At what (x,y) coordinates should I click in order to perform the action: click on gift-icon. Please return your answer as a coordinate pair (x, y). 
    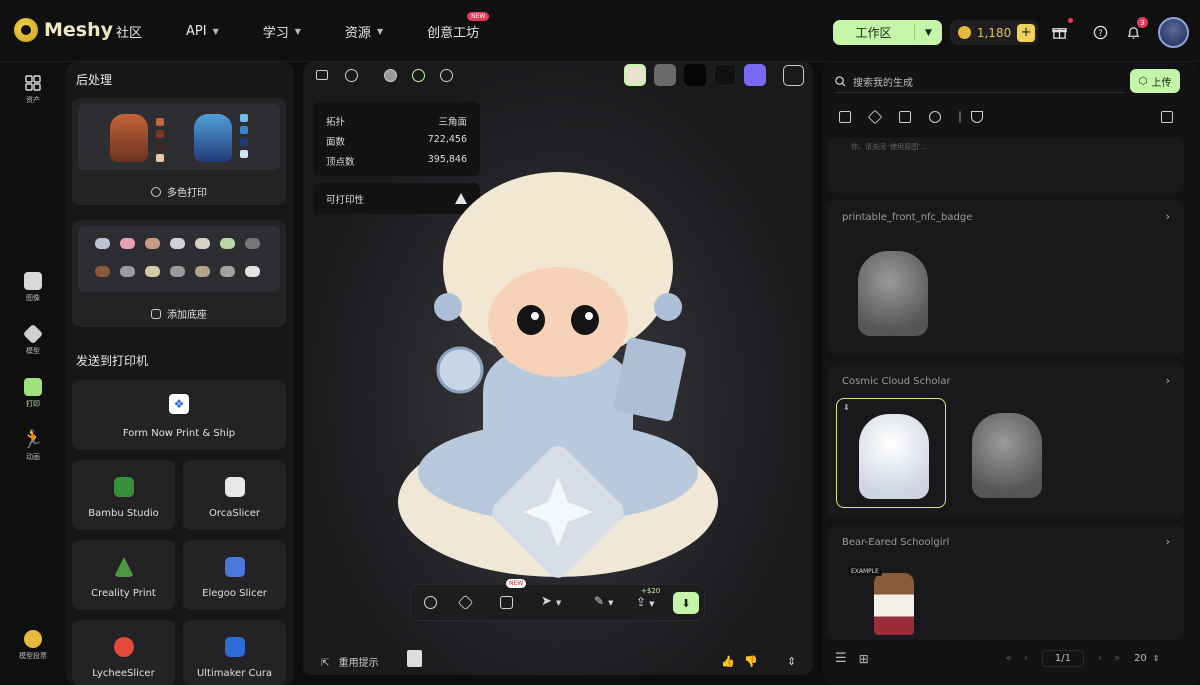
    Looking at the image, I should click on (1059, 32).